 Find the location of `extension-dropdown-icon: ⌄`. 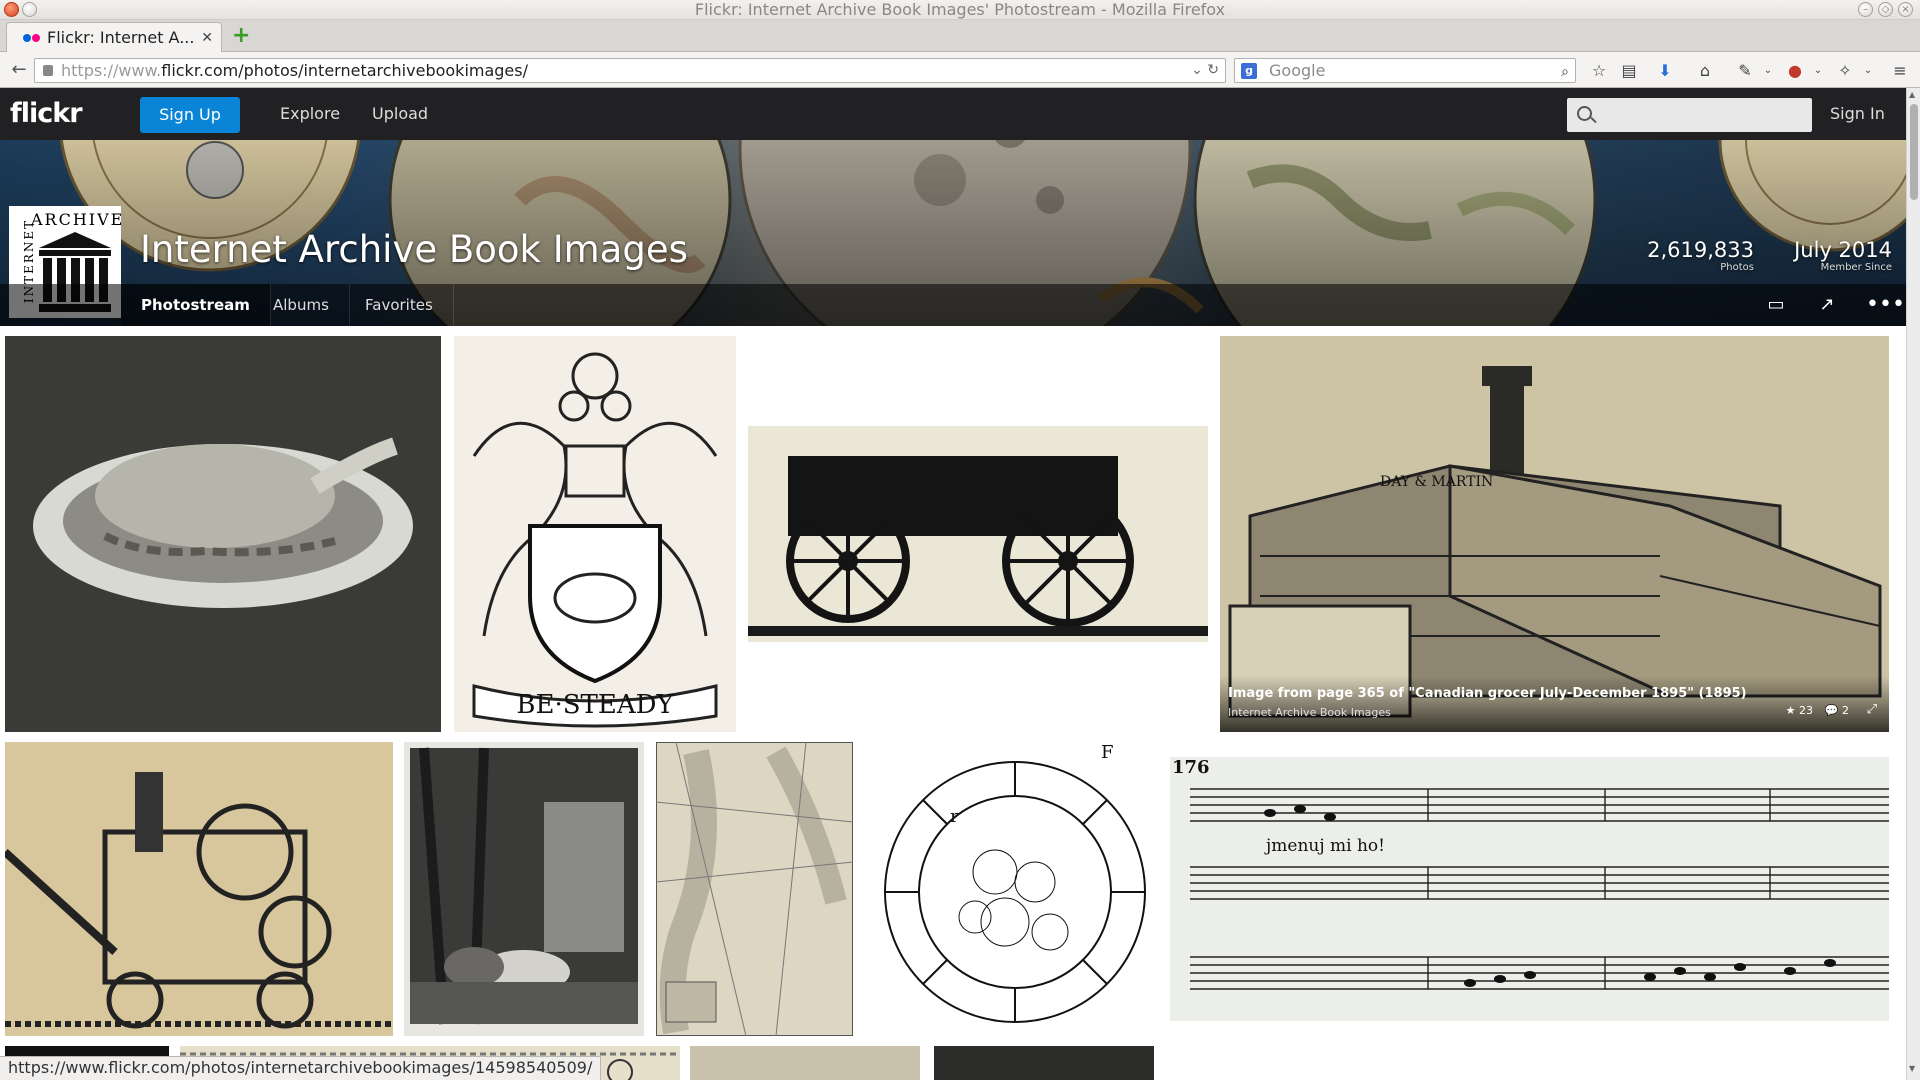

extension-dropdown-icon: ⌄ is located at coordinates (1868, 71).